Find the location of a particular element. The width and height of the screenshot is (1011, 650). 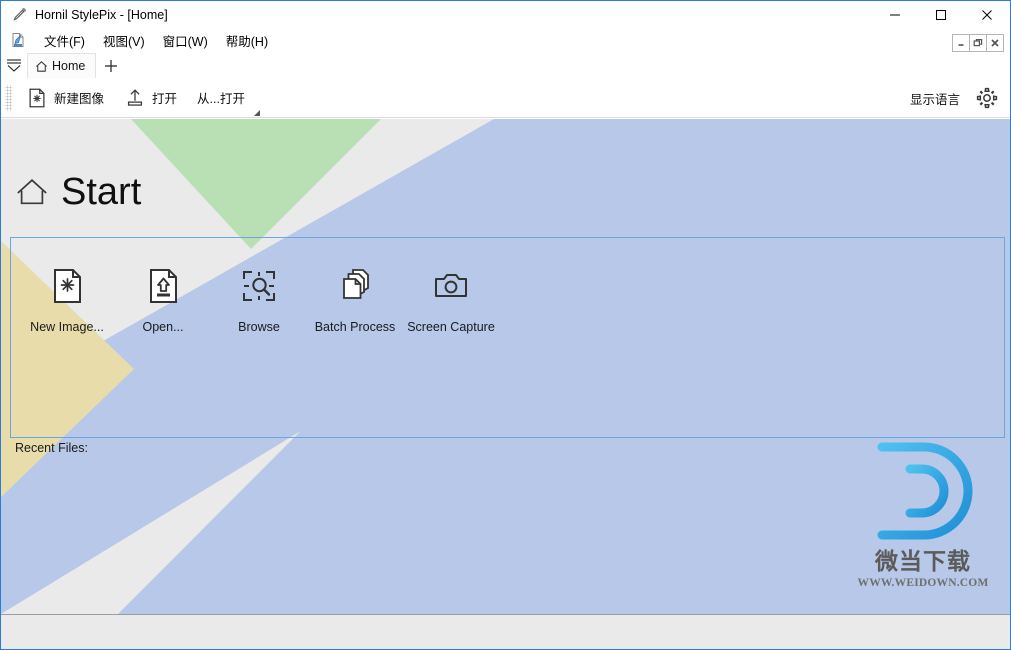

watermark: 微当下载 WWW.WEIDOWN.COM is located at coordinates (923, 515).